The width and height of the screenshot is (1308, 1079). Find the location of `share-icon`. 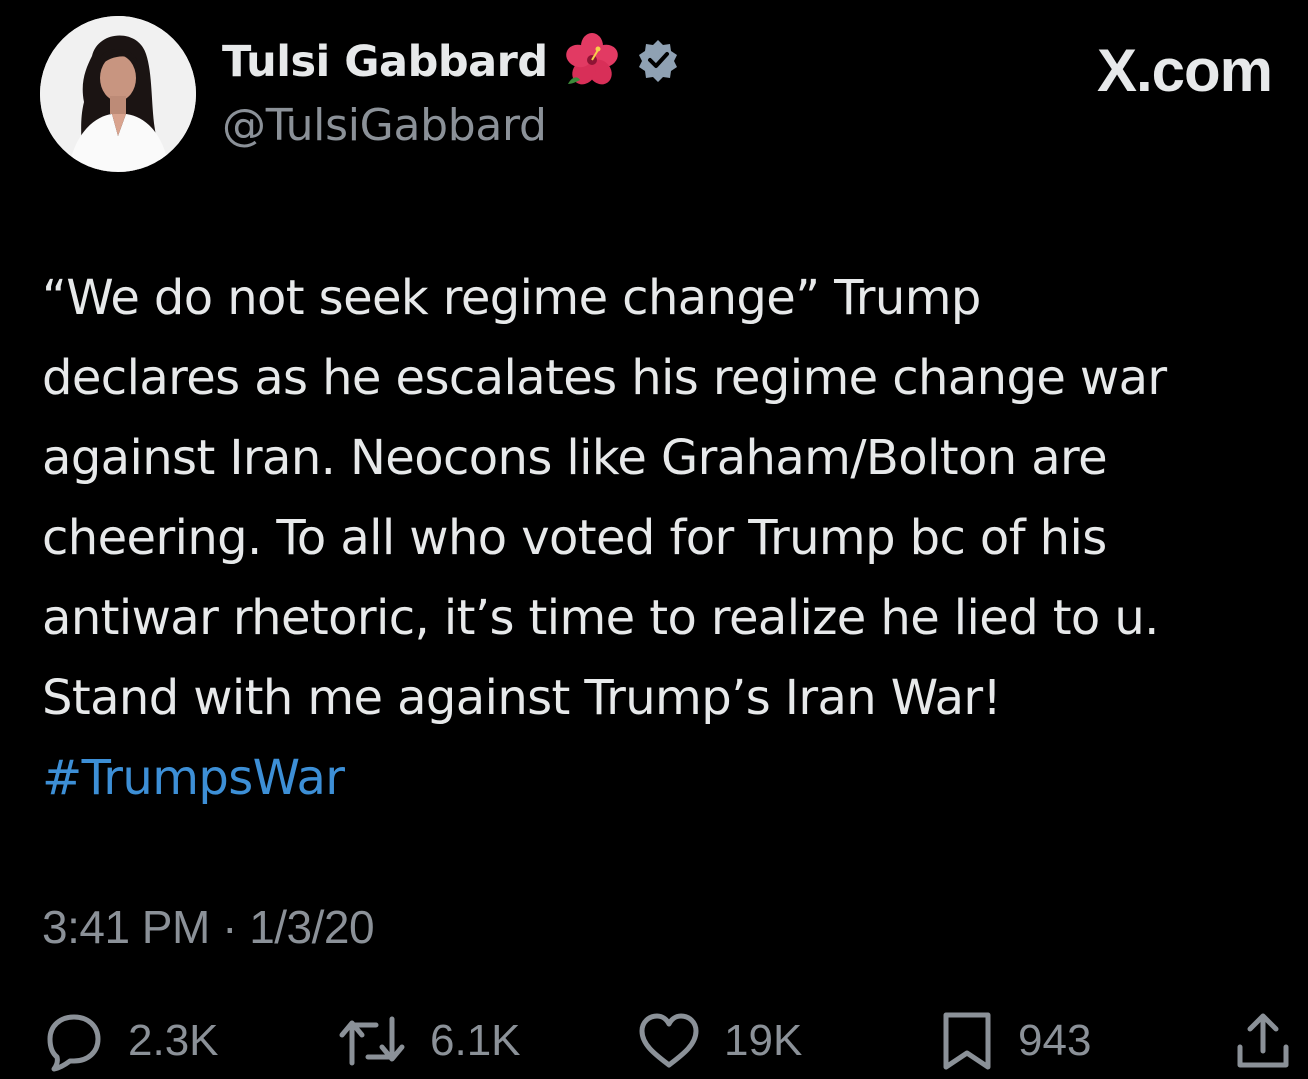

share-icon is located at coordinates (1263, 1041).